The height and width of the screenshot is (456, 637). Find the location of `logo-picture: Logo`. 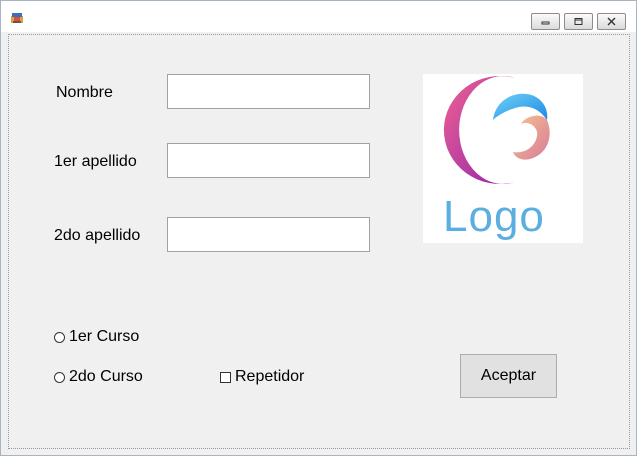

logo-picture: Logo is located at coordinates (503, 158).